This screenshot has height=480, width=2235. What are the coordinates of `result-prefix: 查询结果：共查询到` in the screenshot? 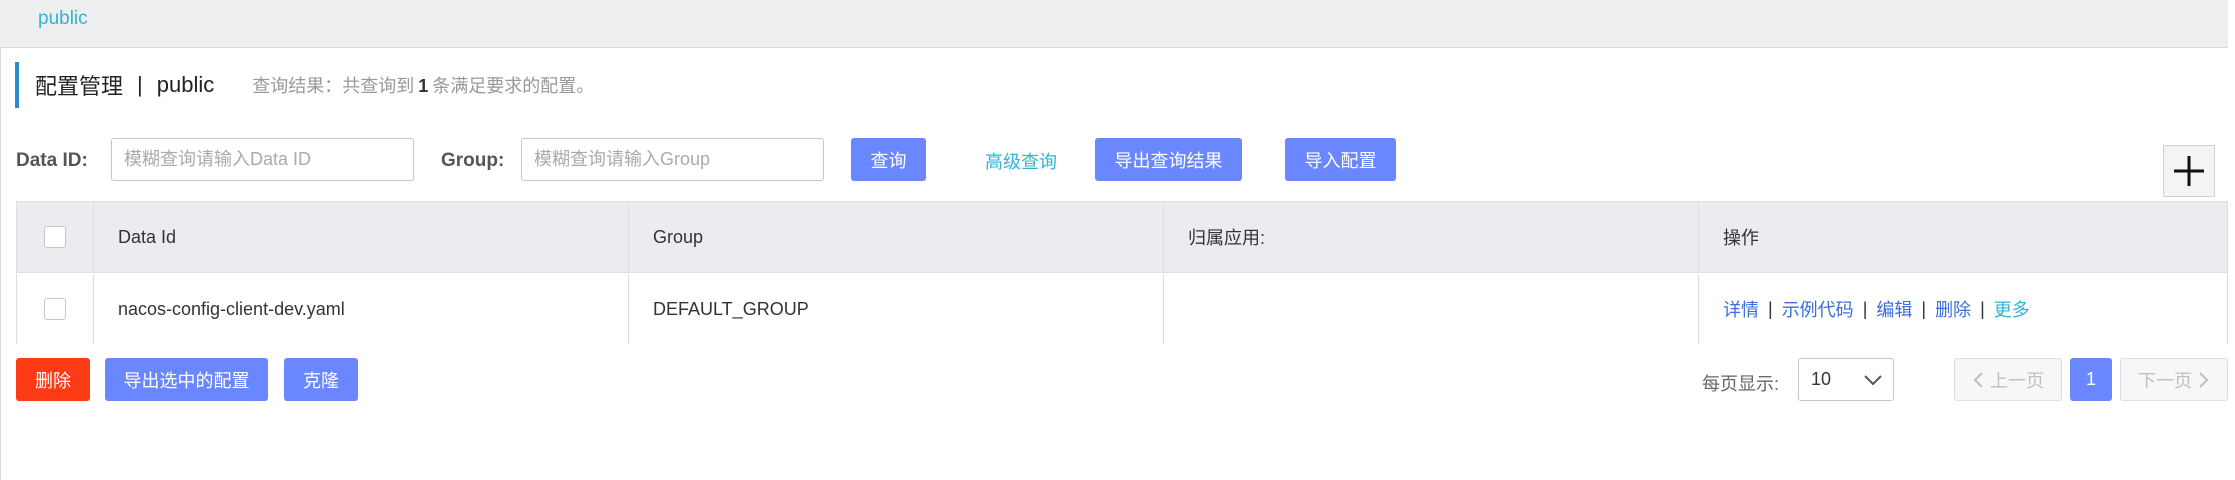 It's located at (333, 86).